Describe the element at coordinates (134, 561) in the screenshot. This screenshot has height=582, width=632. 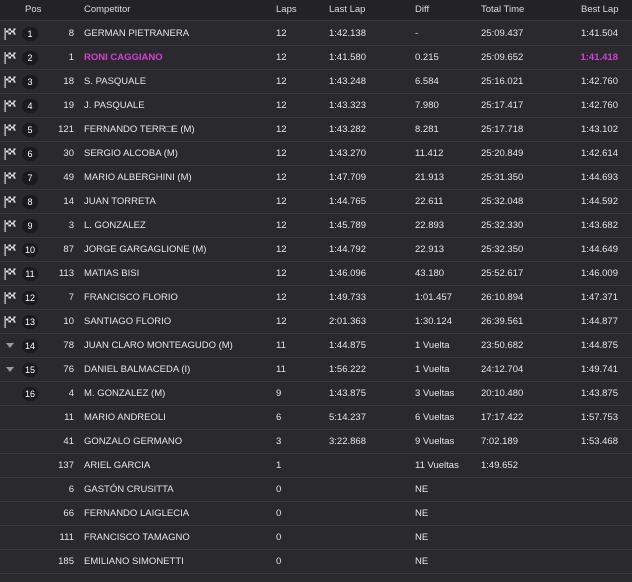
I see `competitor-name: EMILIANO SIMONETTI` at that location.